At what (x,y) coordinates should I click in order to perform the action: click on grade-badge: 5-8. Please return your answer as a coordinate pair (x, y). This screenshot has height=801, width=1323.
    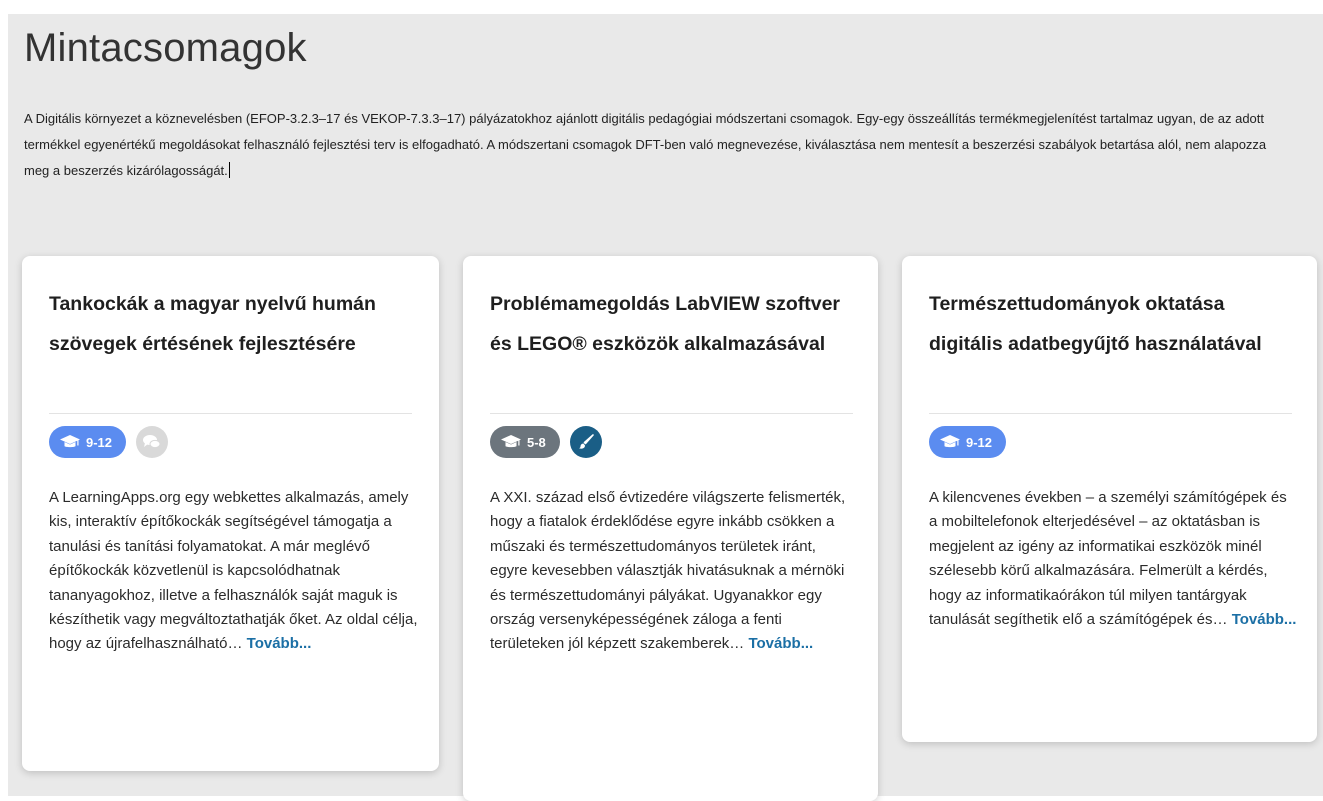
    Looking at the image, I should click on (525, 442).